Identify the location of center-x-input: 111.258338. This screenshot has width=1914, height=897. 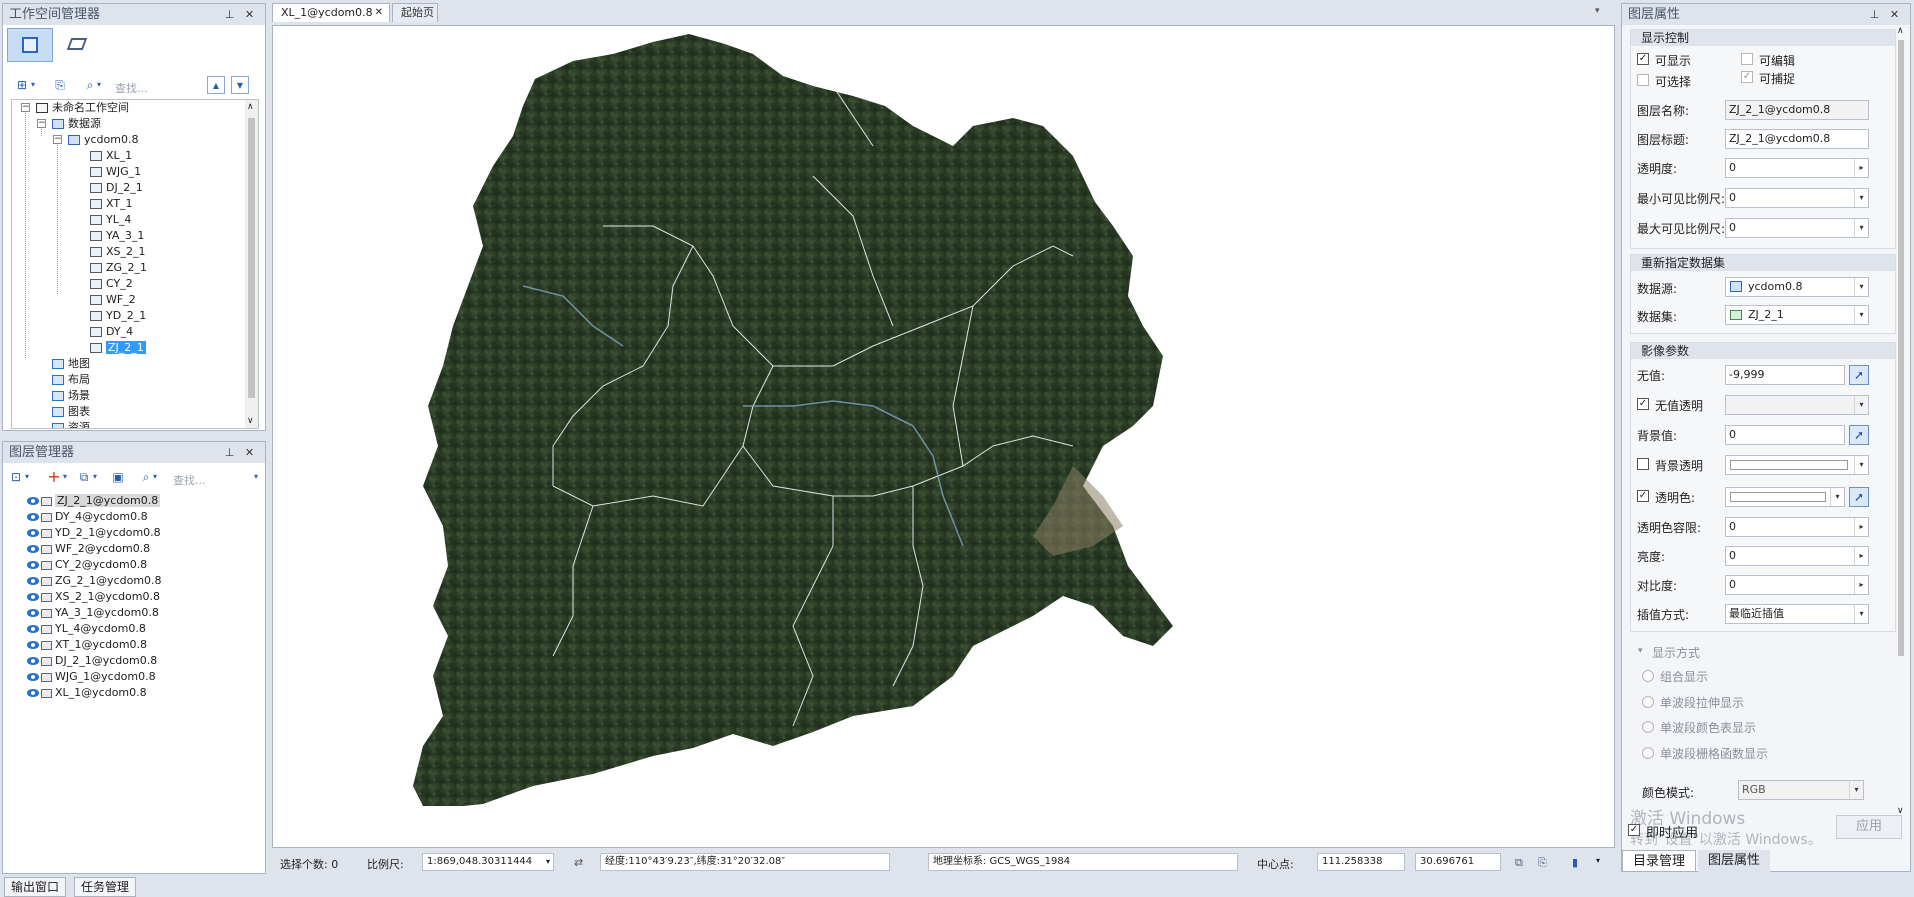
(1361, 862).